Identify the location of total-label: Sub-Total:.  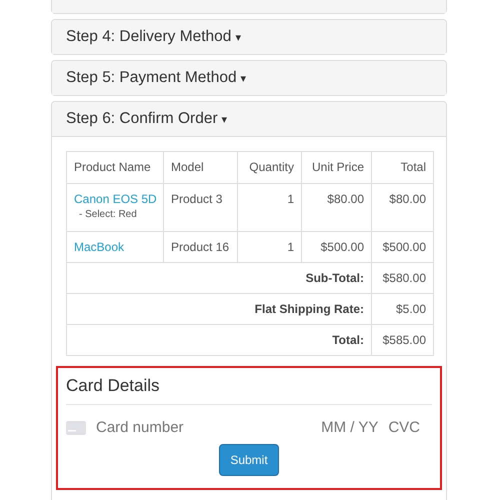
(219, 278).